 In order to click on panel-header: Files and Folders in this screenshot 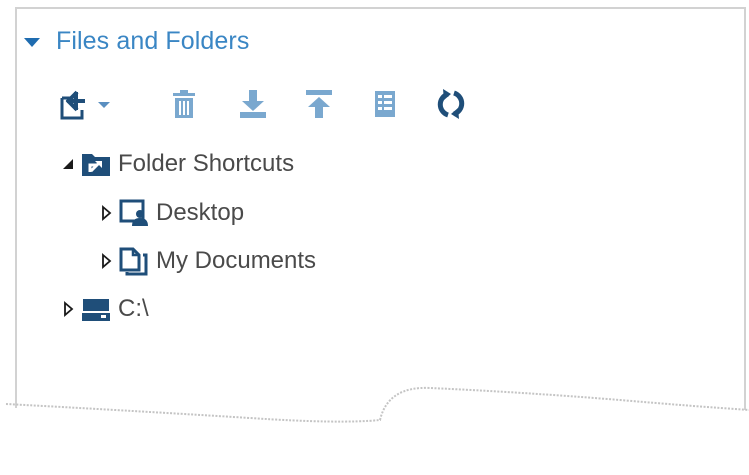, I will do `click(136, 41)`.